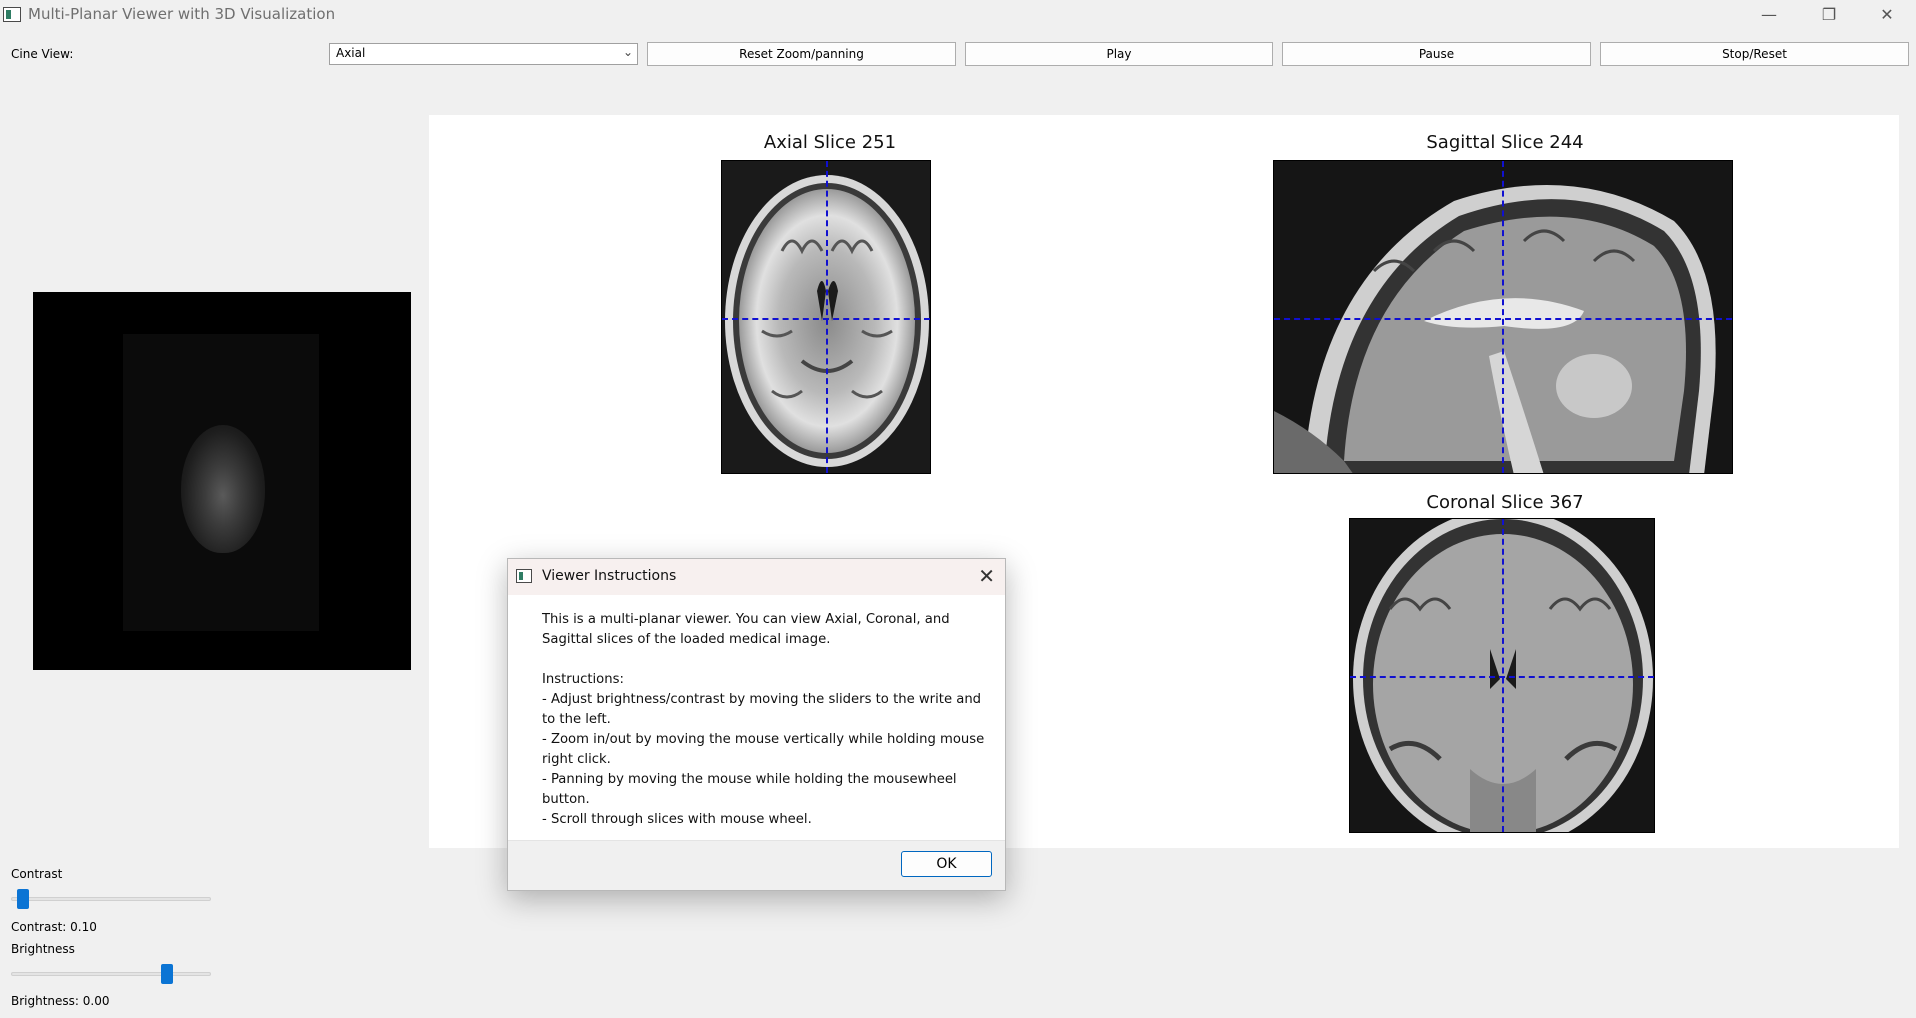 The width and height of the screenshot is (1916, 1018). I want to click on stop-reset-button: Stop/Reset, so click(1754, 54).